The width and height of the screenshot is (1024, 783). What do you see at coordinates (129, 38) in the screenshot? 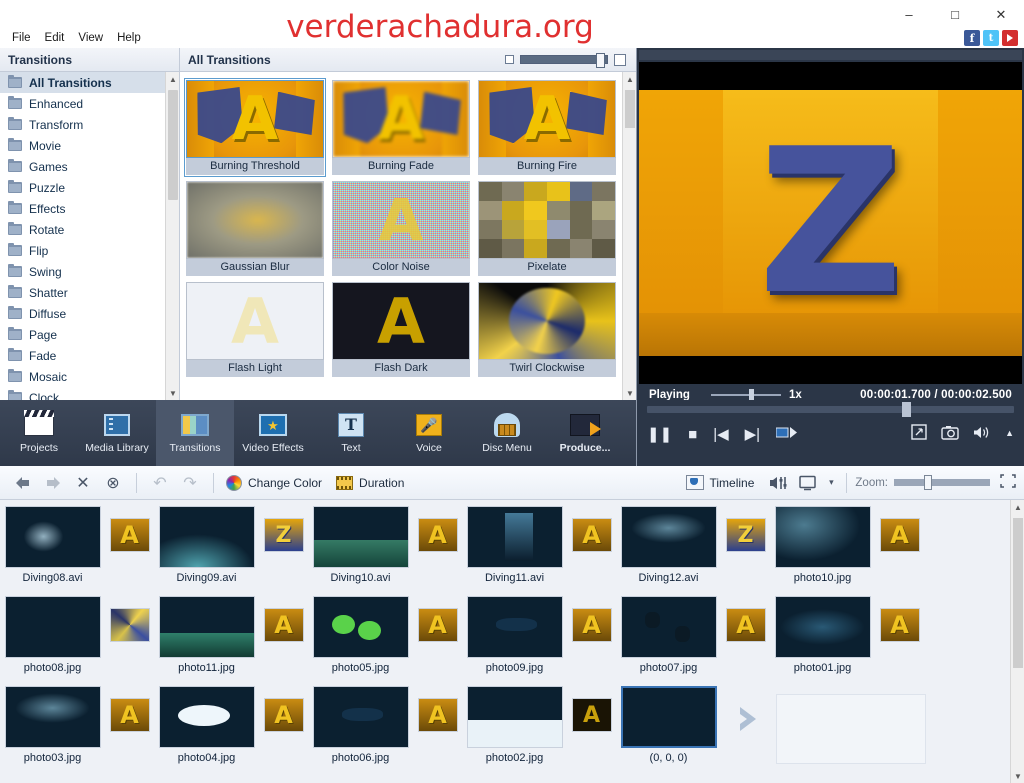
I see `menu-help: Help` at bounding box center [129, 38].